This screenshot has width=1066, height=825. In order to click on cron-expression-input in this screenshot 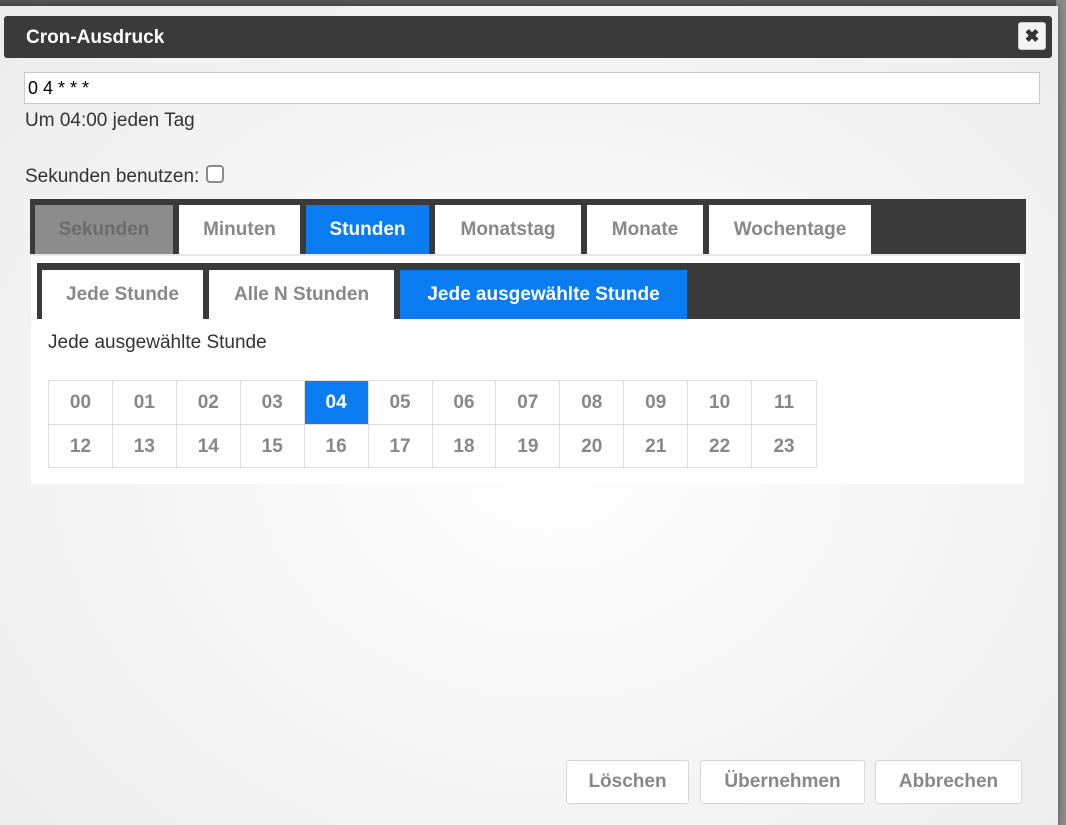, I will do `click(532, 88)`.